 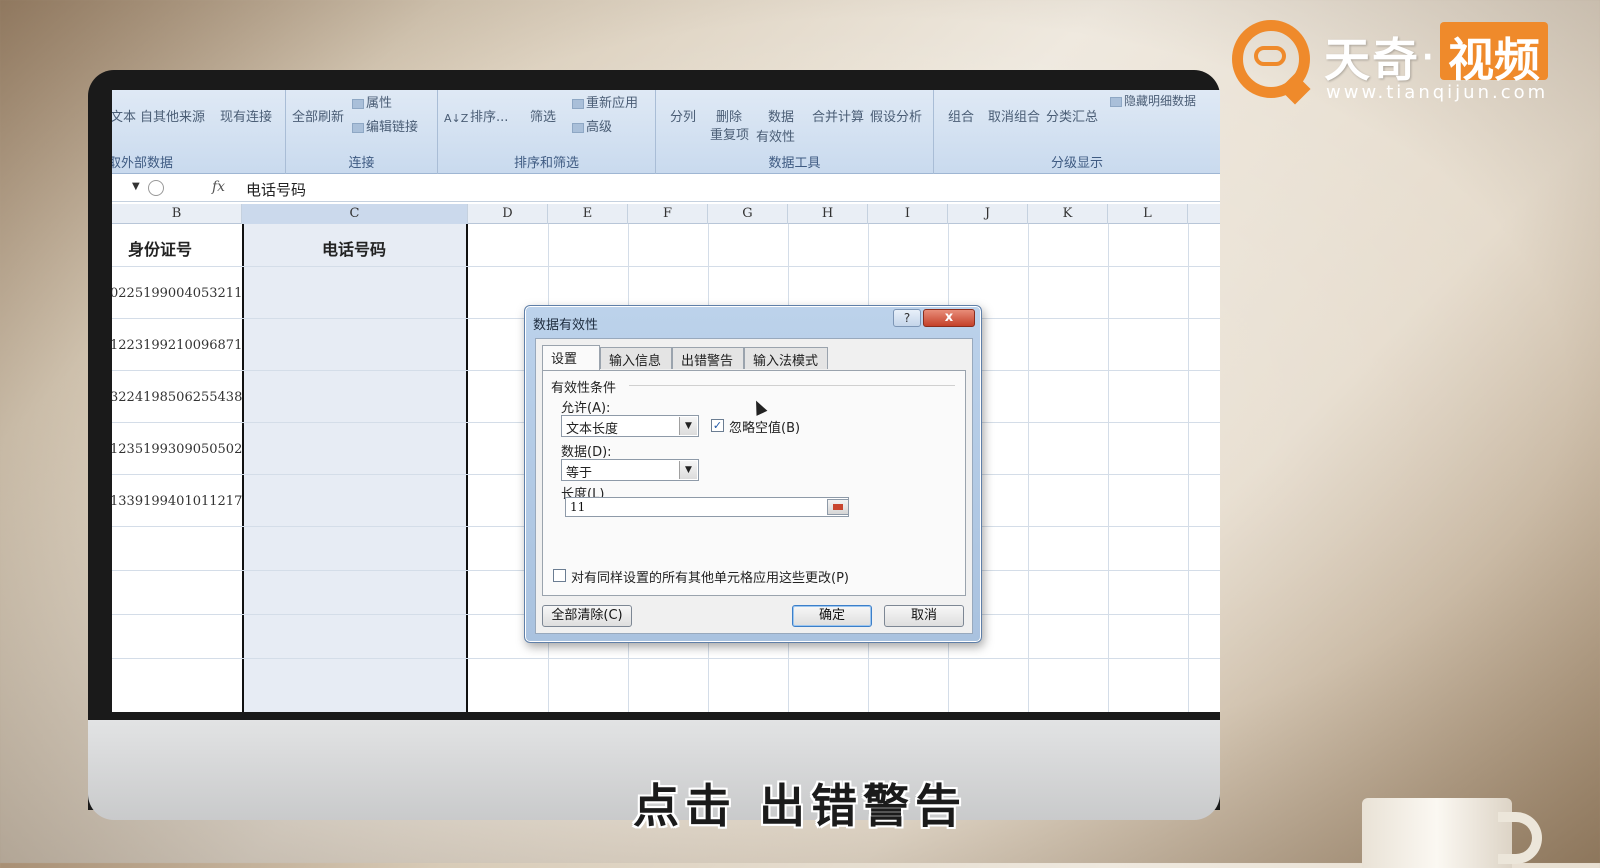 What do you see at coordinates (1437, 92) in the screenshot?
I see `brand-url: www.tianqijun.com` at bounding box center [1437, 92].